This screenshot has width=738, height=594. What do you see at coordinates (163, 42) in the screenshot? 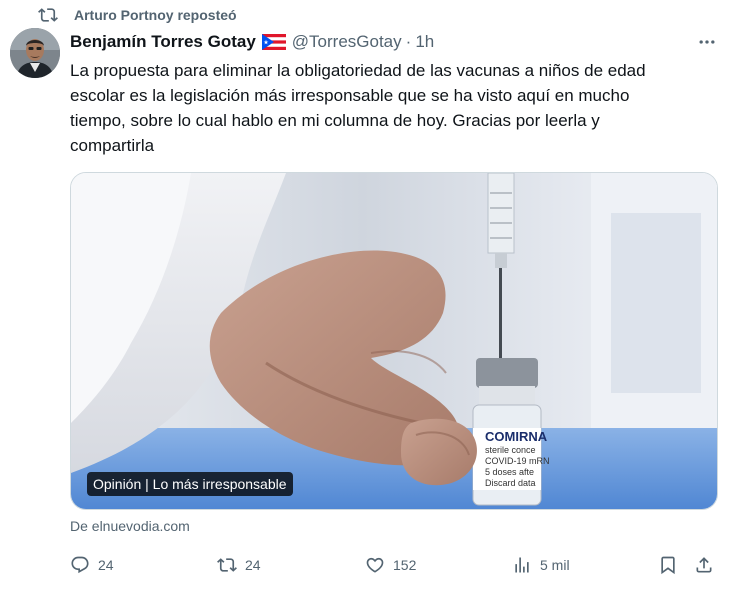
I see `author-name: Benjamín Torres Gotay` at bounding box center [163, 42].